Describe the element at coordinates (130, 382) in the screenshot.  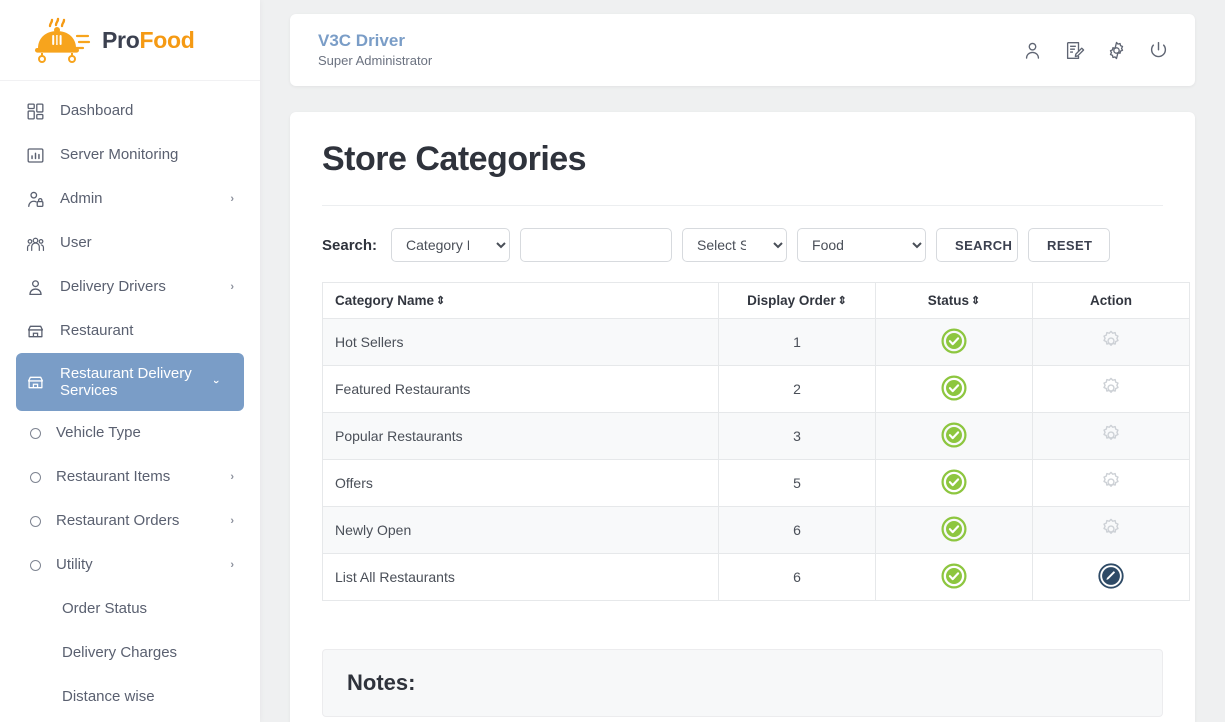
I see `sidebar-item-restaurant-delivery-services: Restaurant Delivery Services ›` at that location.